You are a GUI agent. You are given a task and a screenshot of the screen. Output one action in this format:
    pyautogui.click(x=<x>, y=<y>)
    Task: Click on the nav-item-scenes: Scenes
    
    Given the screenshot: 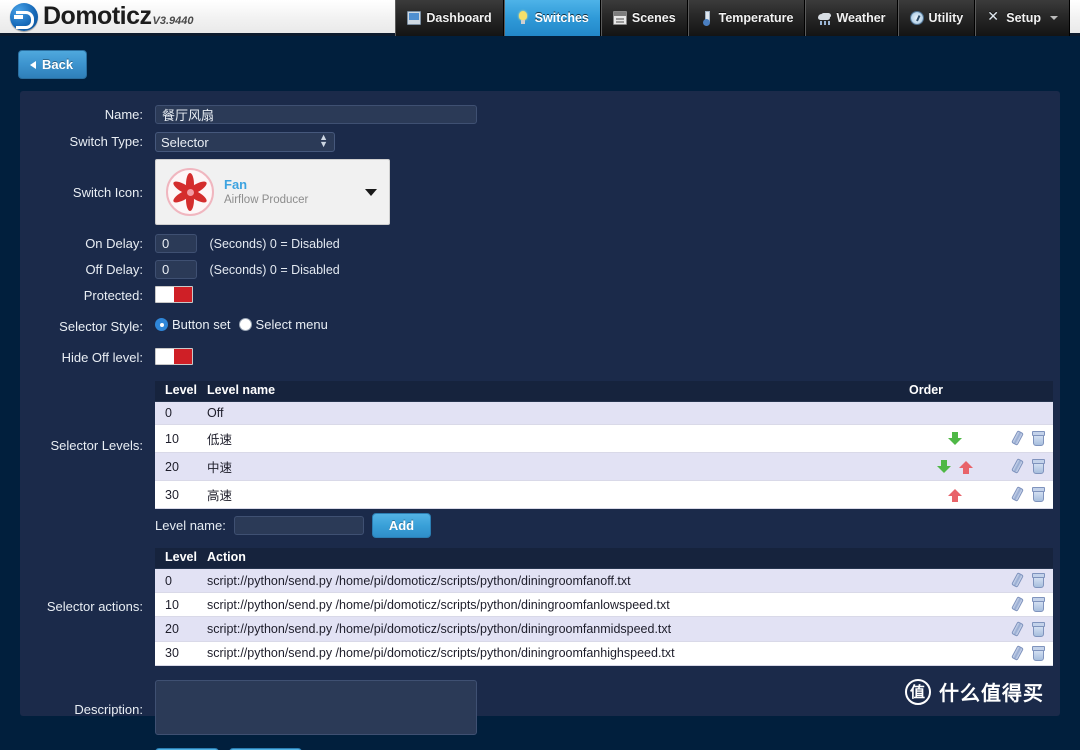 What is the action you would take?
    pyautogui.click(x=644, y=18)
    